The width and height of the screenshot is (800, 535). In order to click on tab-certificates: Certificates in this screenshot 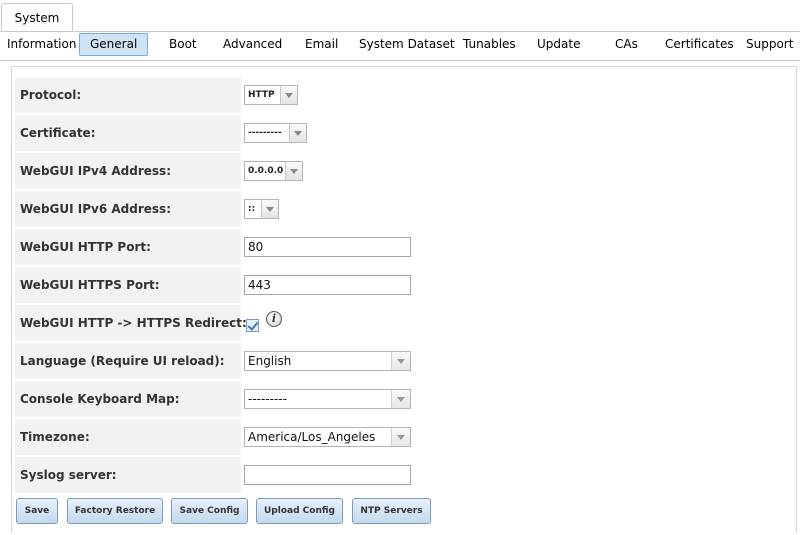, I will do `click(699, 44)`.